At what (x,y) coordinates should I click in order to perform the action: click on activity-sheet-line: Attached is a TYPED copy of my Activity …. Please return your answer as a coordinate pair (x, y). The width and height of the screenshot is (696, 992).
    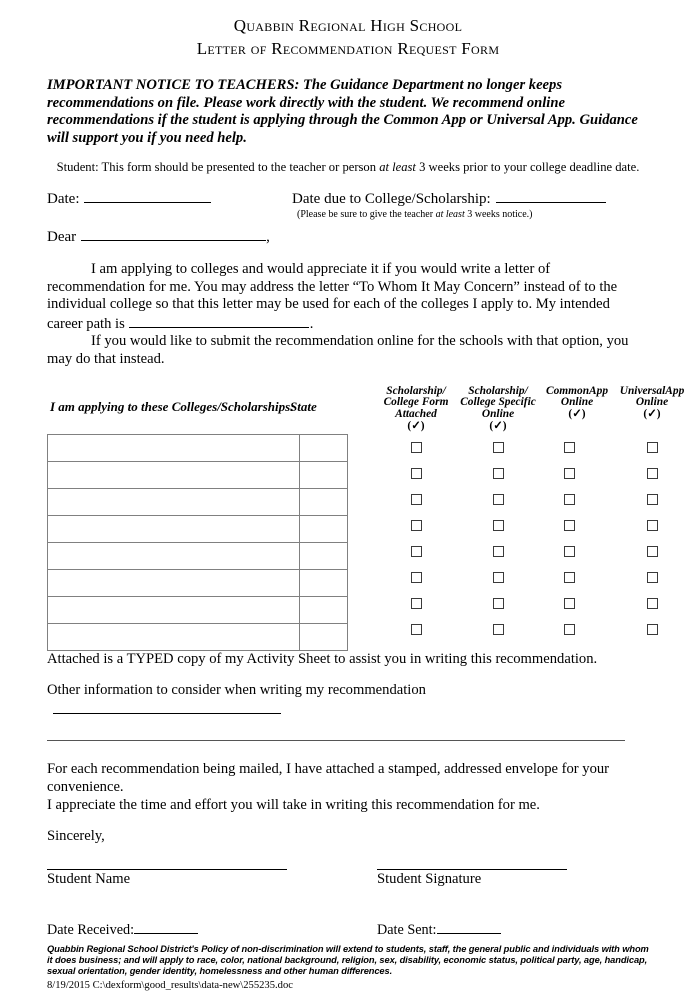
    Looking at the image, I should click on (322, 658).